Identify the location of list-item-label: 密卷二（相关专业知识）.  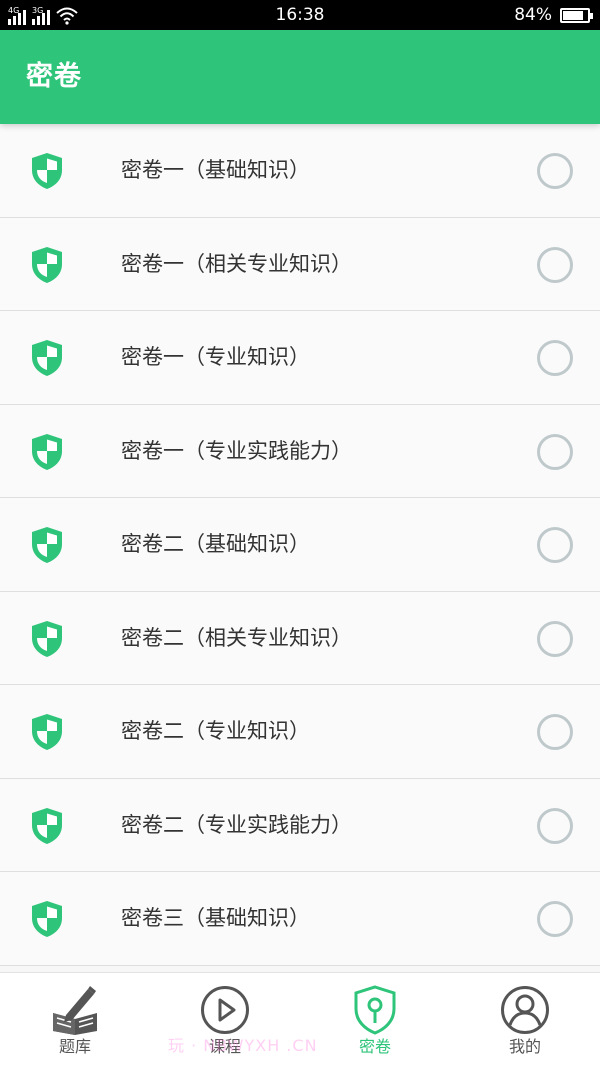
(236, 637).